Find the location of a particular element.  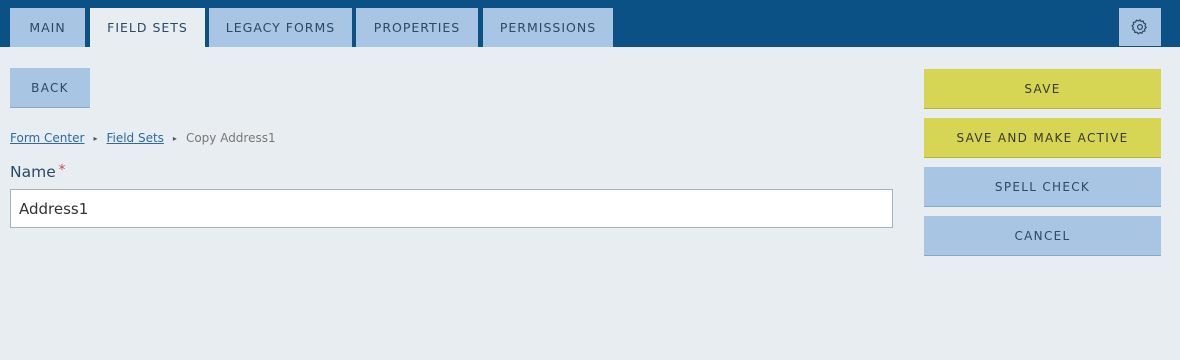

name-label-text: Name is located at coordinates (33, 172).